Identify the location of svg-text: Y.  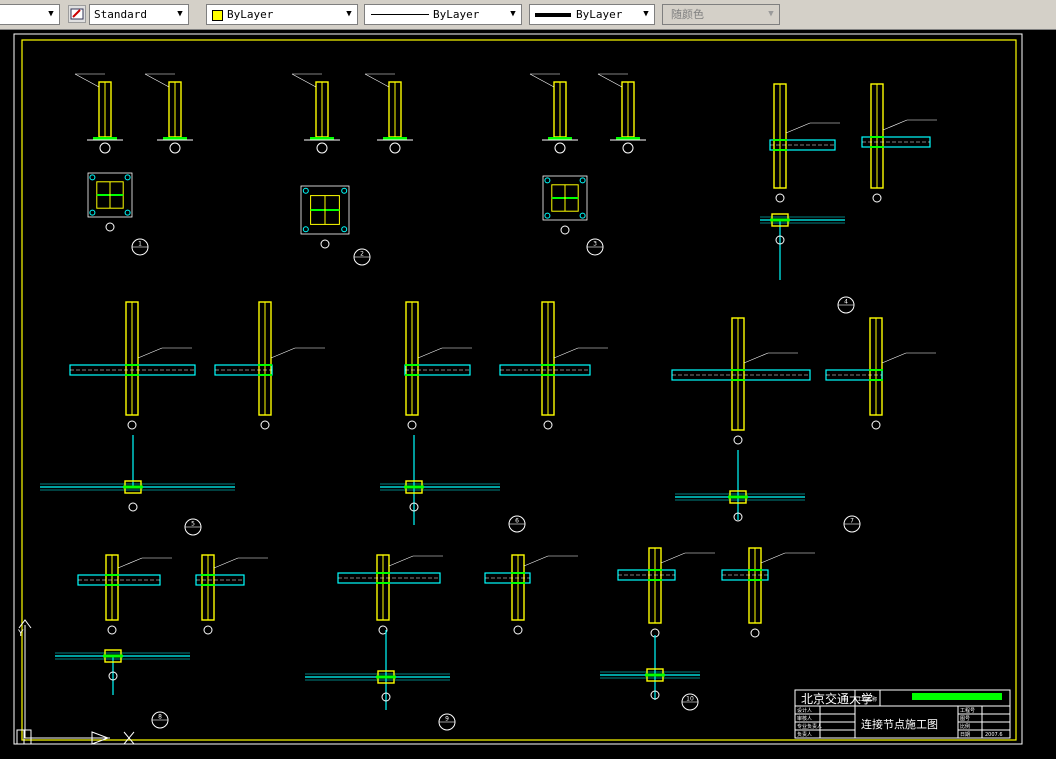
(20, 634).